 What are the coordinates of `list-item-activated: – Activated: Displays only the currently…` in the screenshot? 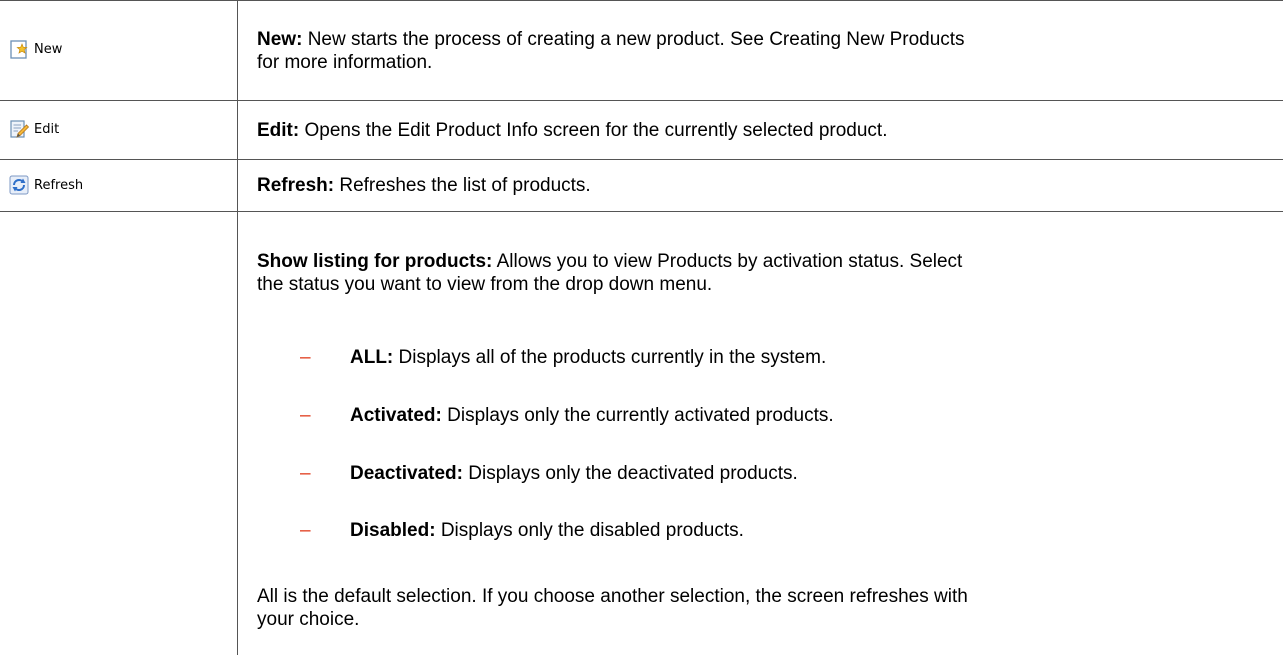 It's located at (567, 415).